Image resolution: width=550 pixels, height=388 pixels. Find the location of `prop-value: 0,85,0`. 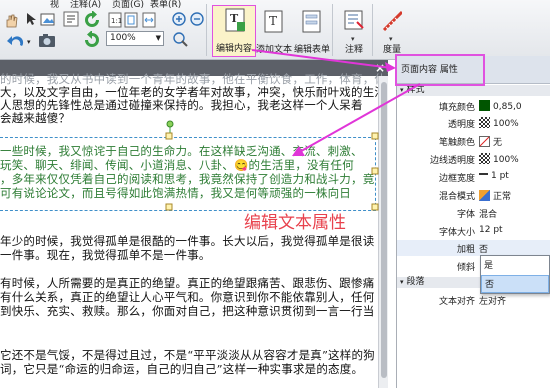

prop-value: 0,85,0 is located at coordinates (507, 107).